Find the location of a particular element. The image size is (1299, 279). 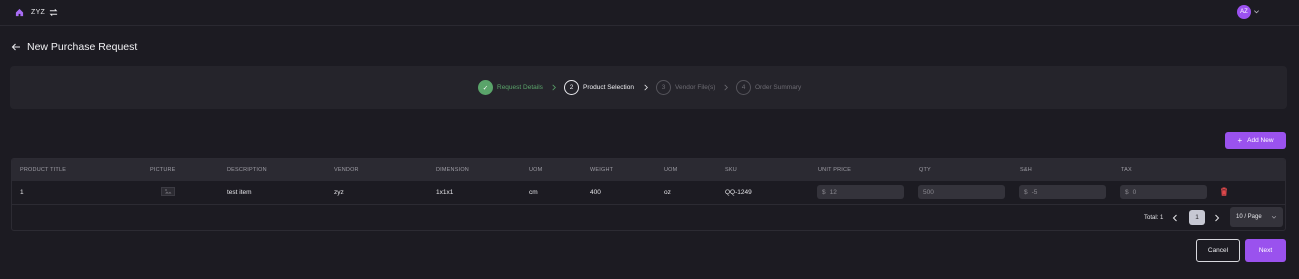

step-vendor-files: 3 Vendor File(s) is located at coordinates (685, 87).